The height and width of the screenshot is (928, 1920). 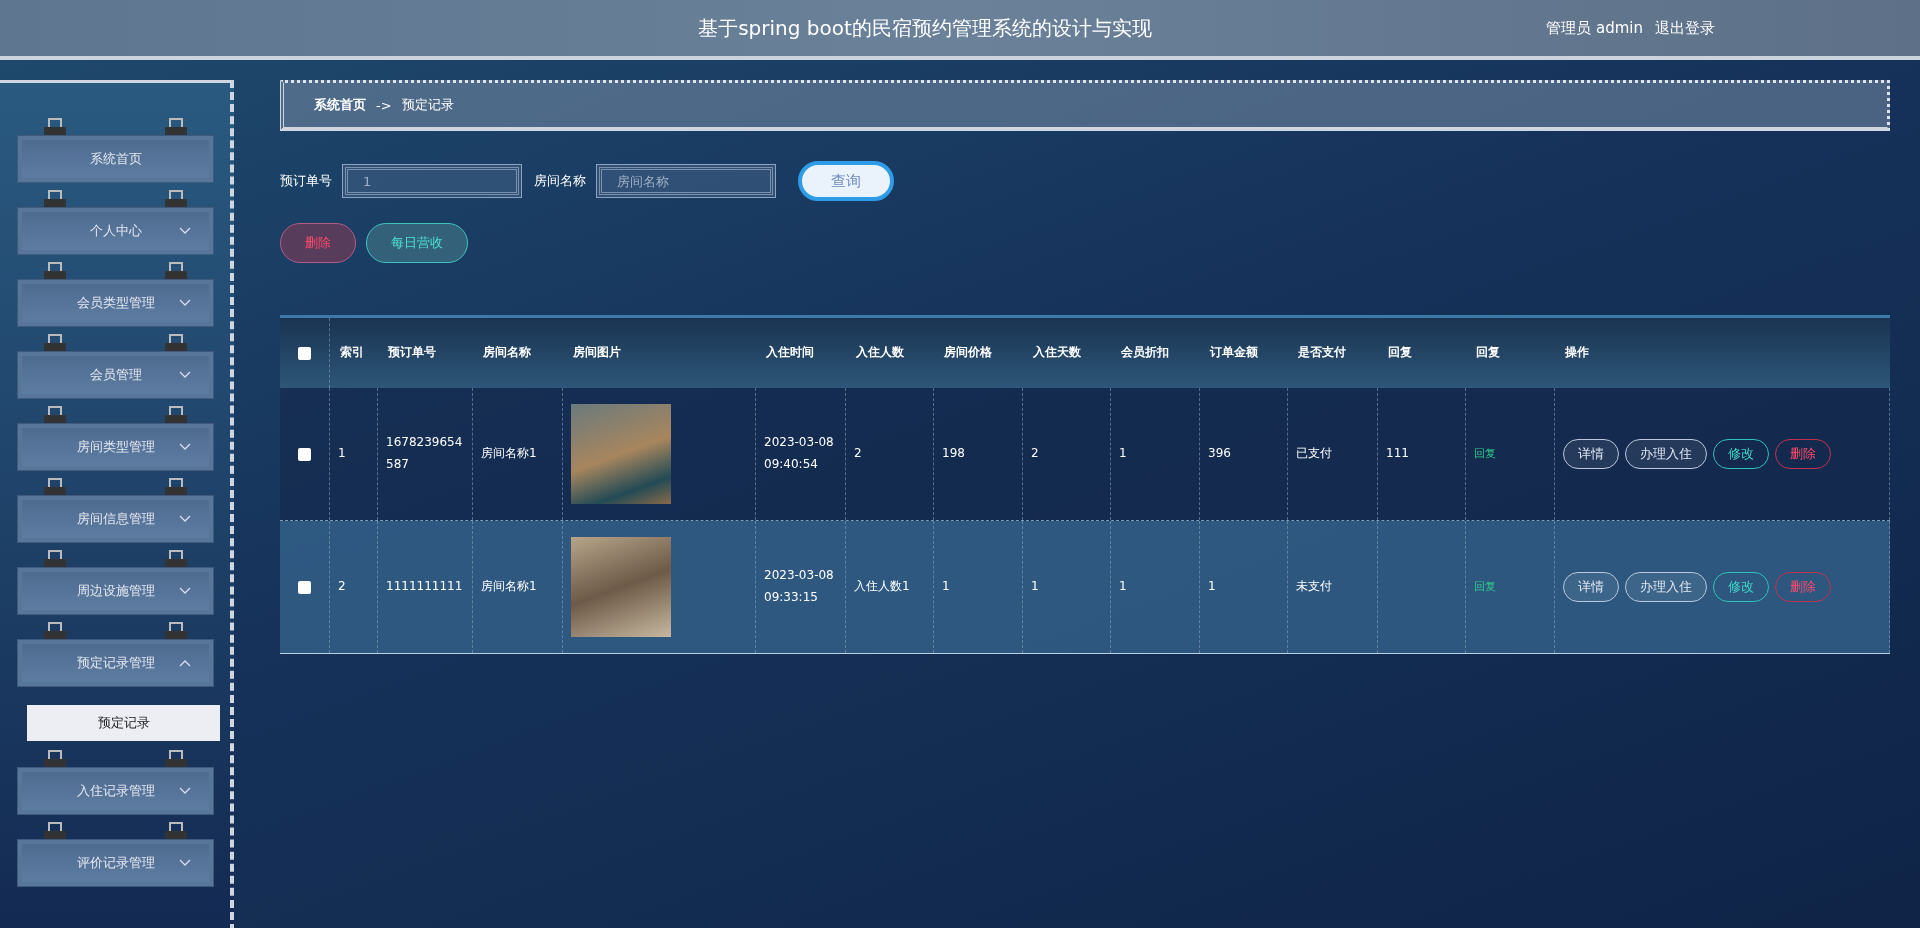 What do you see at coordinates (115, 791) in the screenshot?
I see `menu-item: 入住记录管理` at bounding box center [115, 791].